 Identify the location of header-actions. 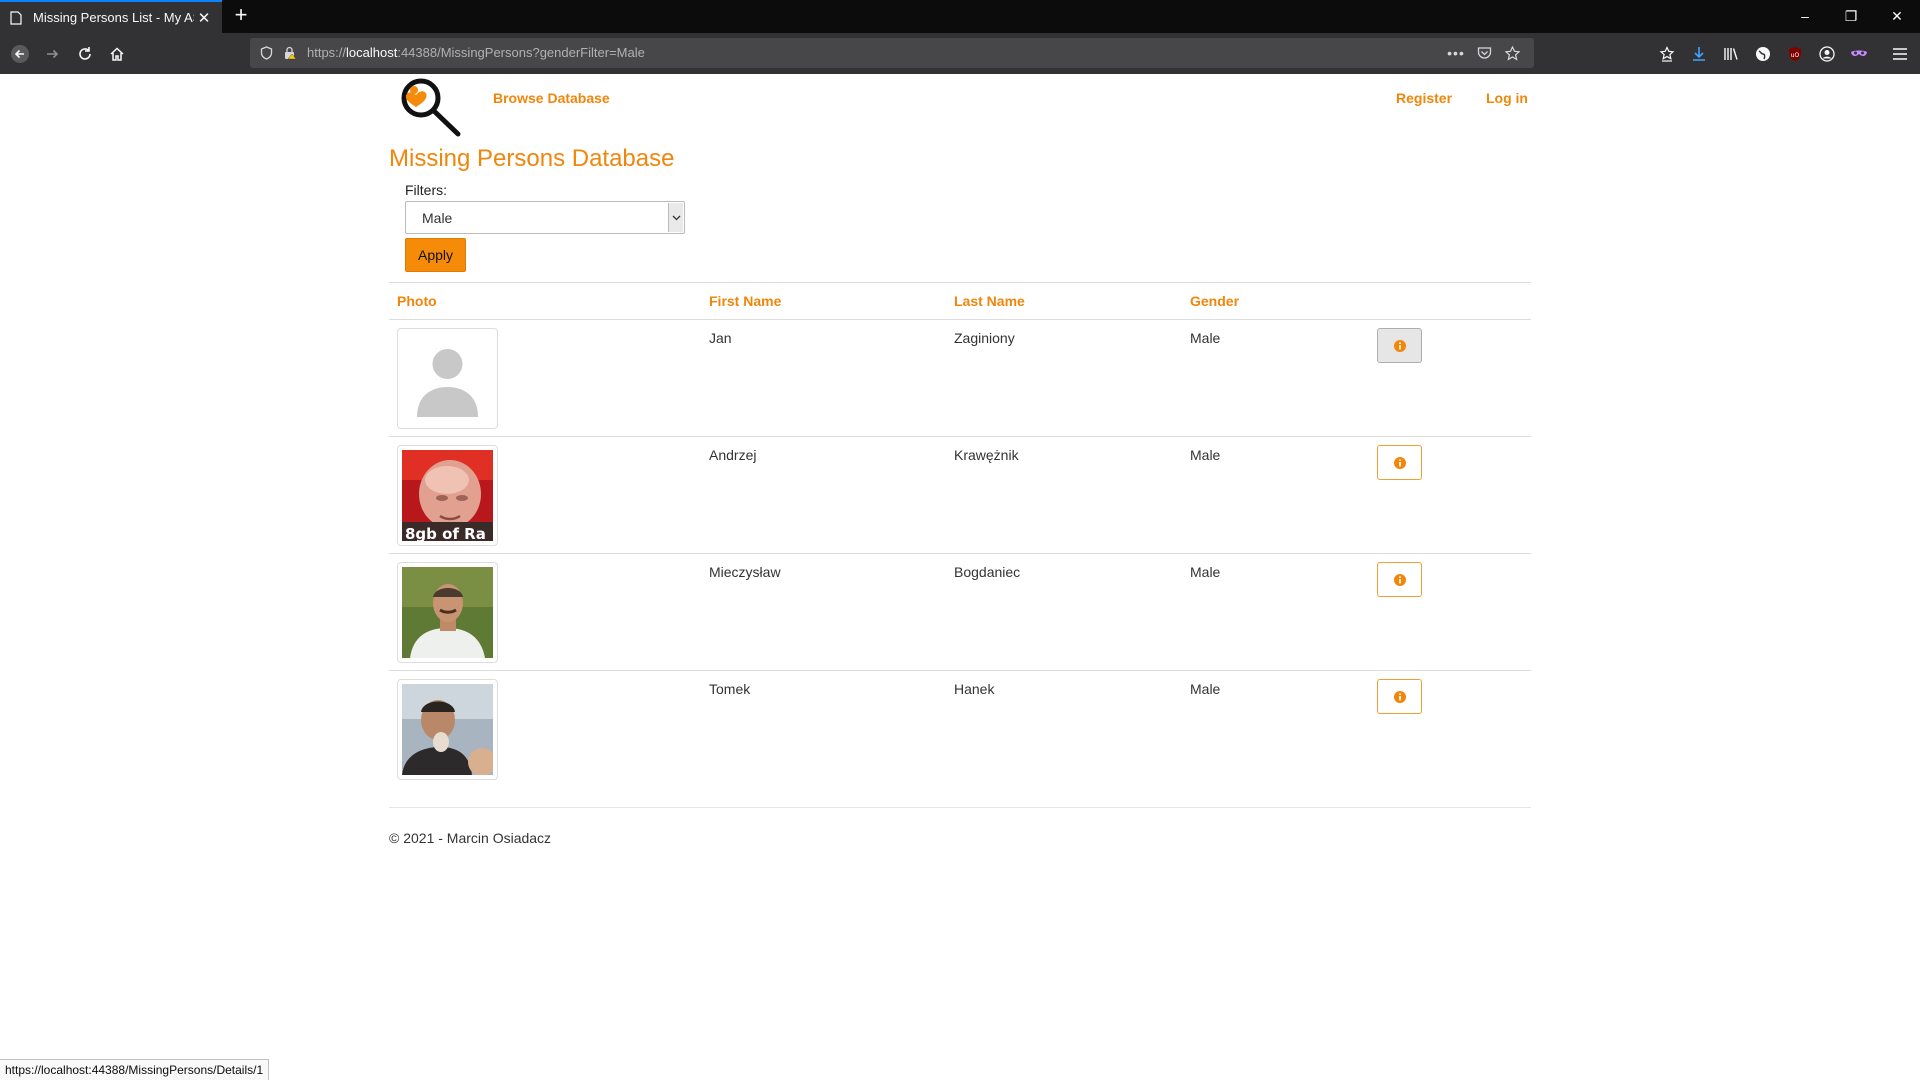
(1450, 301).